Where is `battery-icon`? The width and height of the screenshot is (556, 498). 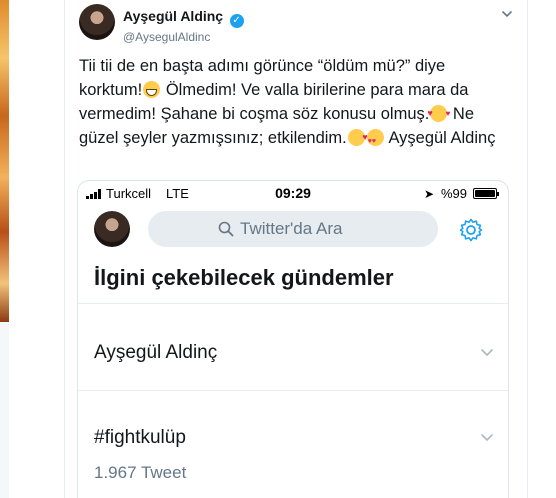
battery-icon is located at coordinates (486, 193).